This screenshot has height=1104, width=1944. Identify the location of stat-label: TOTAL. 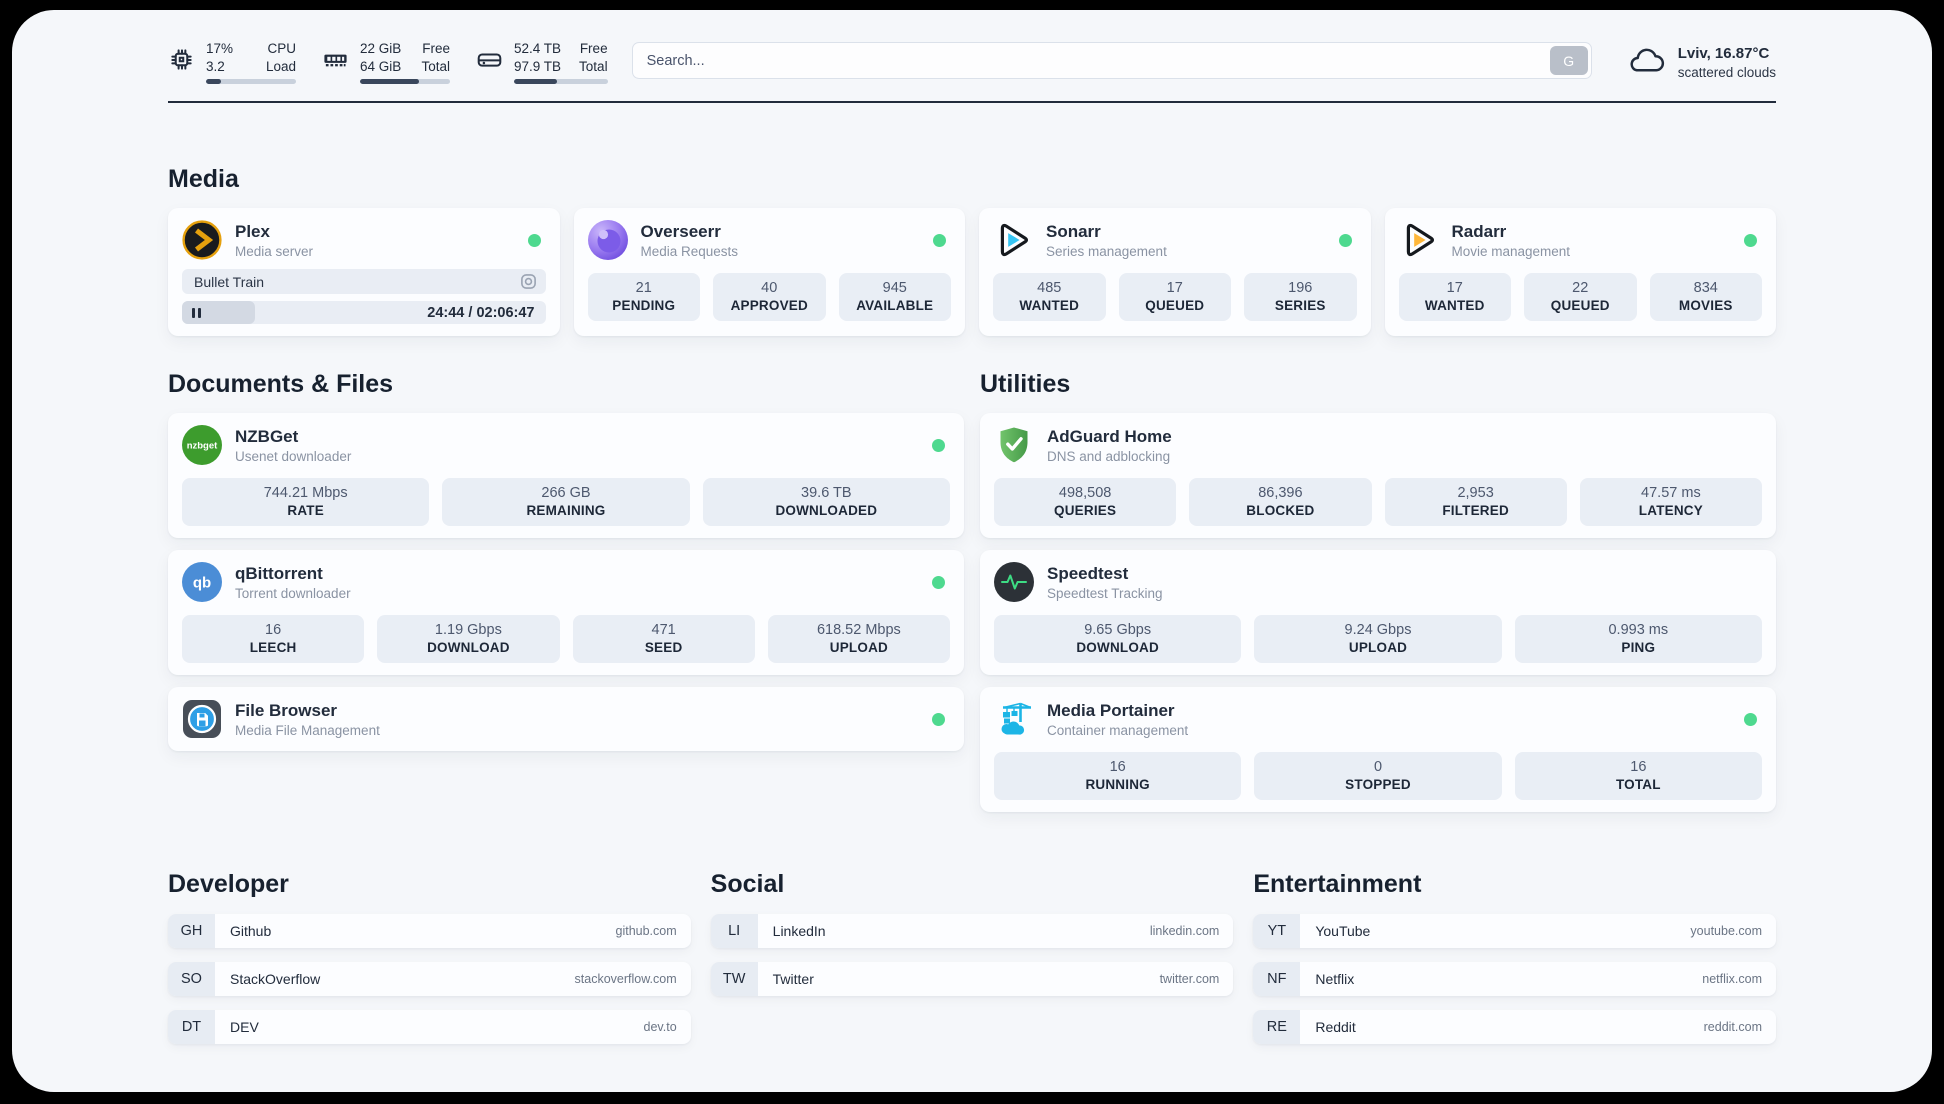
(1638, 784).